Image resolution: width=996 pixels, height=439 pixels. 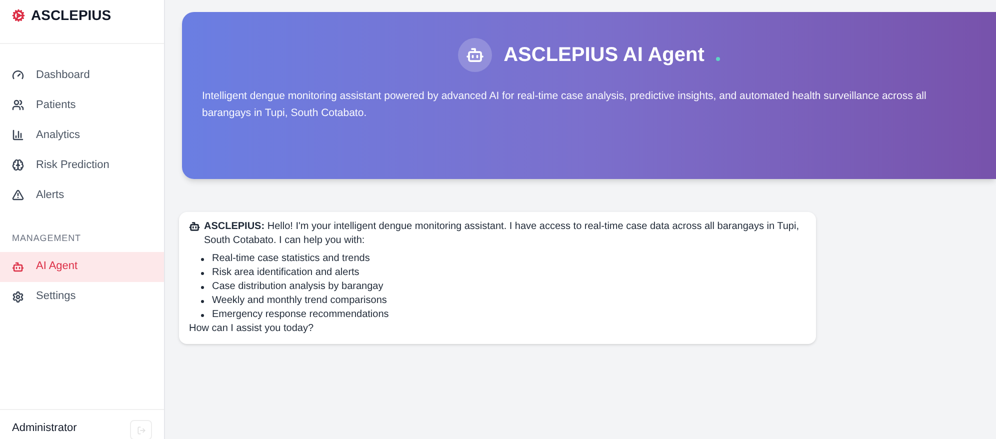 I want to click on brain-icon, so click(x=18, y=165).